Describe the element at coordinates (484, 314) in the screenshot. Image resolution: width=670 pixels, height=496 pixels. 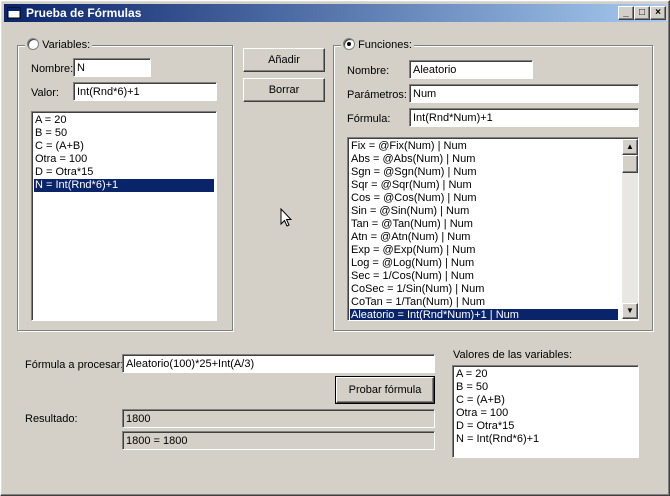
I see `list-item: Aleatorio = Int(Rnd*Num)+1 | Num` at that location.